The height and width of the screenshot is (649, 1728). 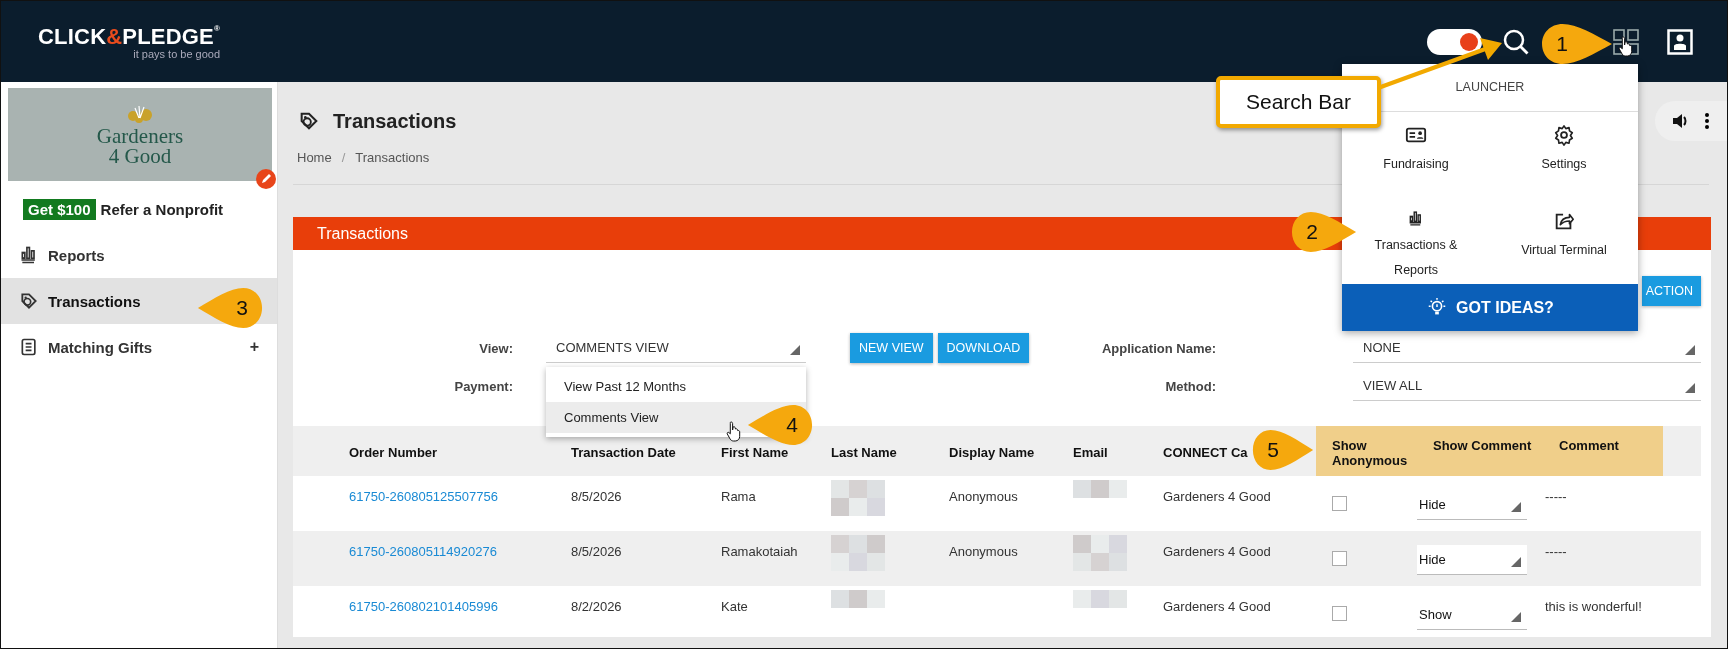 I want to click on table-row: 61750-260805125507756 8/5/2026 Rama Anonymous Gardeners 4 Good Hide -----, so click(x=997, y=503).